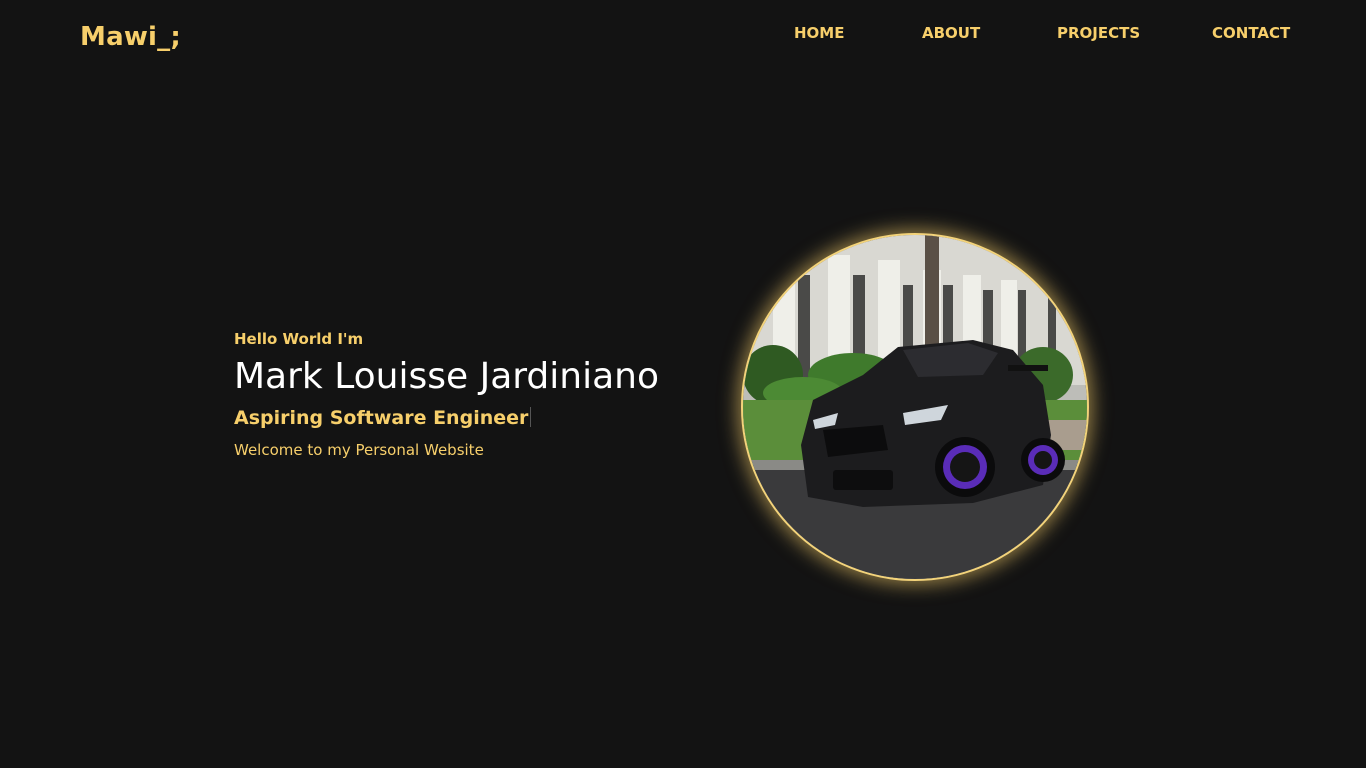 This screenshot has height=768, width=1366. What do you see at coordinates (359, 450) in the screenshot?
I see `hero-welcome: Welcome to my Personal Website` at bounding box center [359, 450].